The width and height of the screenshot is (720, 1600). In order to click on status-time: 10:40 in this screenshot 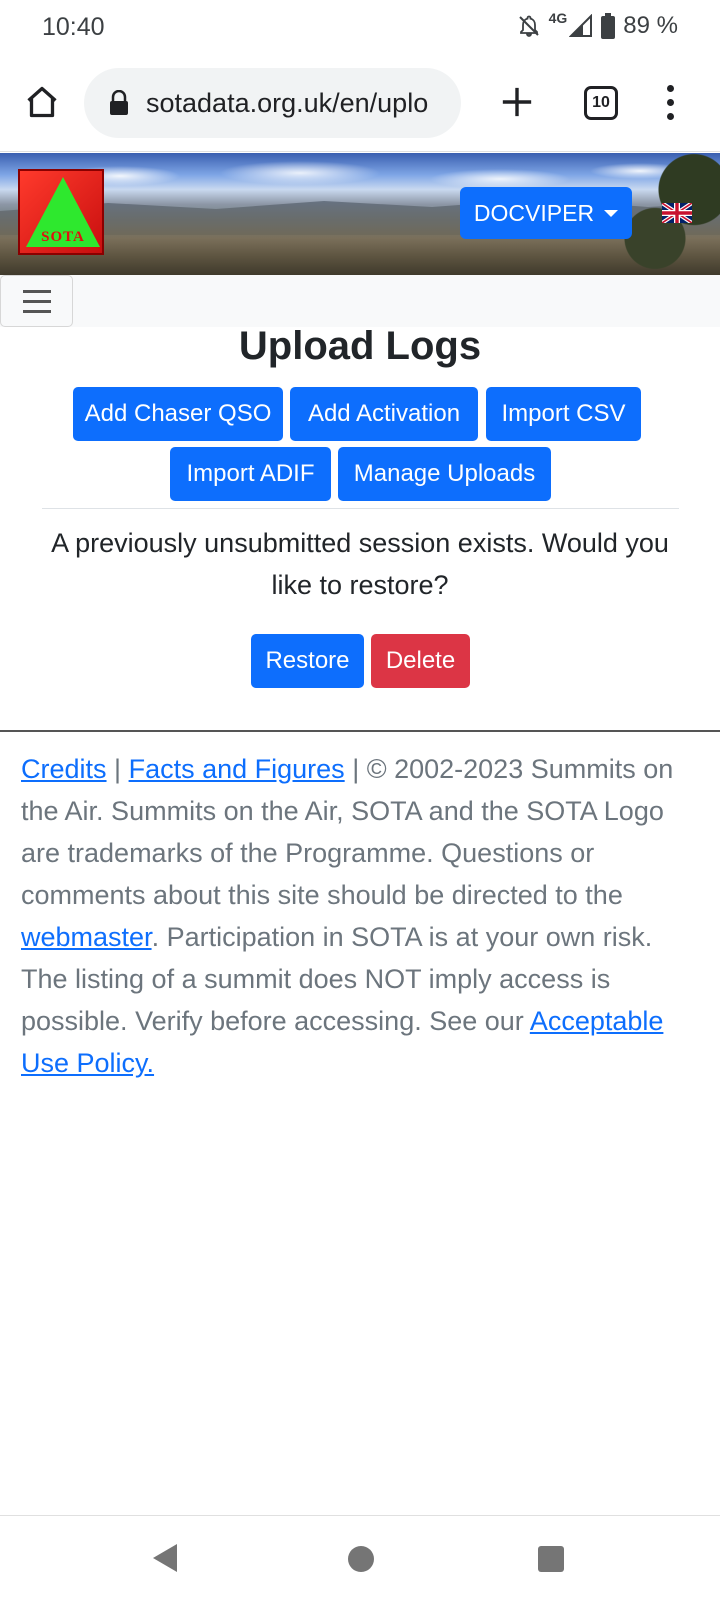, I will do `click(73, 27)`.